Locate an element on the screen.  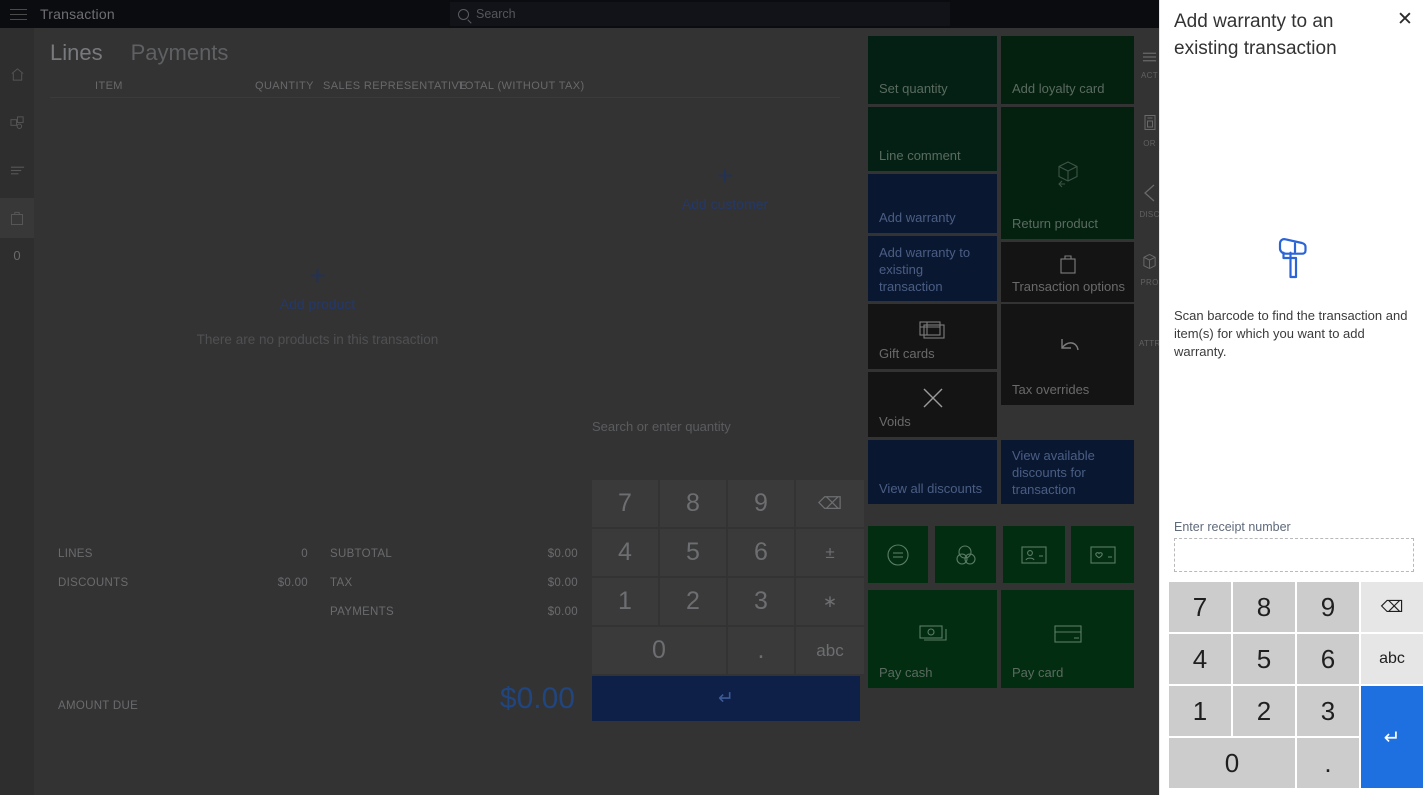
receipt-number-field is located at coordinates (1294, 555).